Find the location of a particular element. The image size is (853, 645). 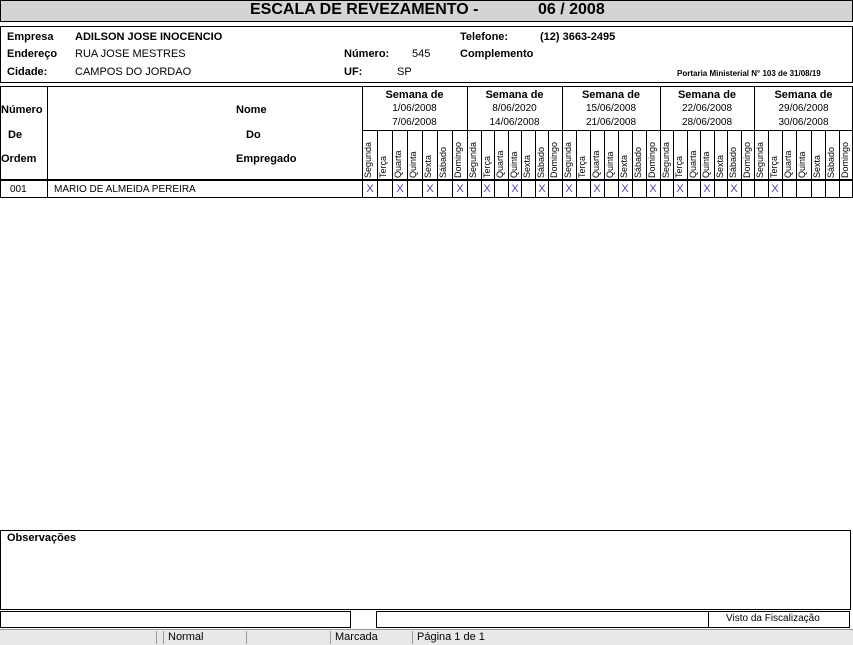

week-start-date: 8/06/2020 is located at coordinates (514, 108).